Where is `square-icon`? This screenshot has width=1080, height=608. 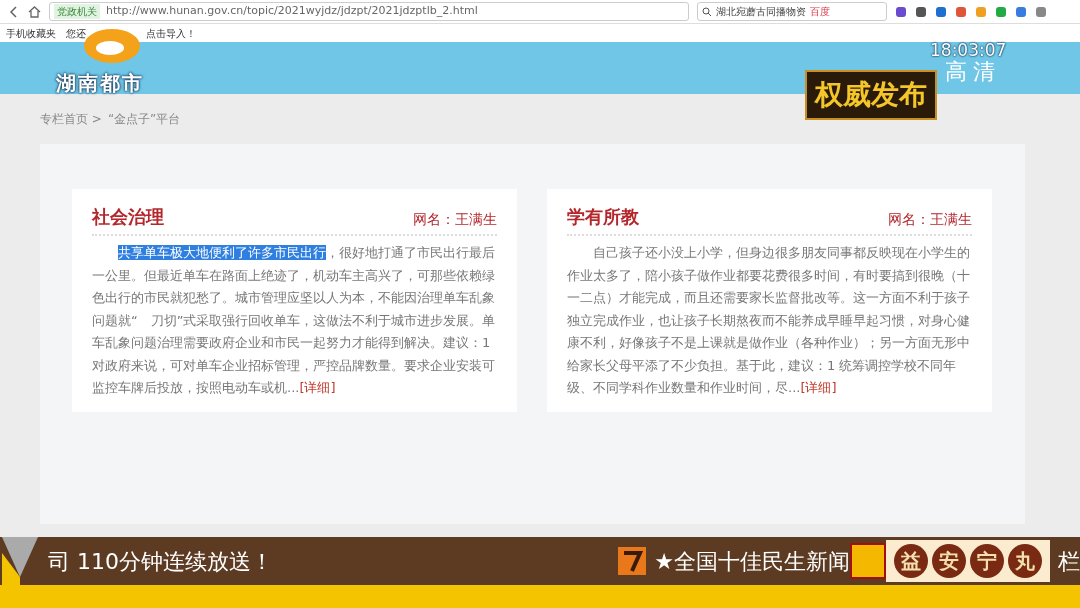 square-icon is located at coordinates (868, 561).